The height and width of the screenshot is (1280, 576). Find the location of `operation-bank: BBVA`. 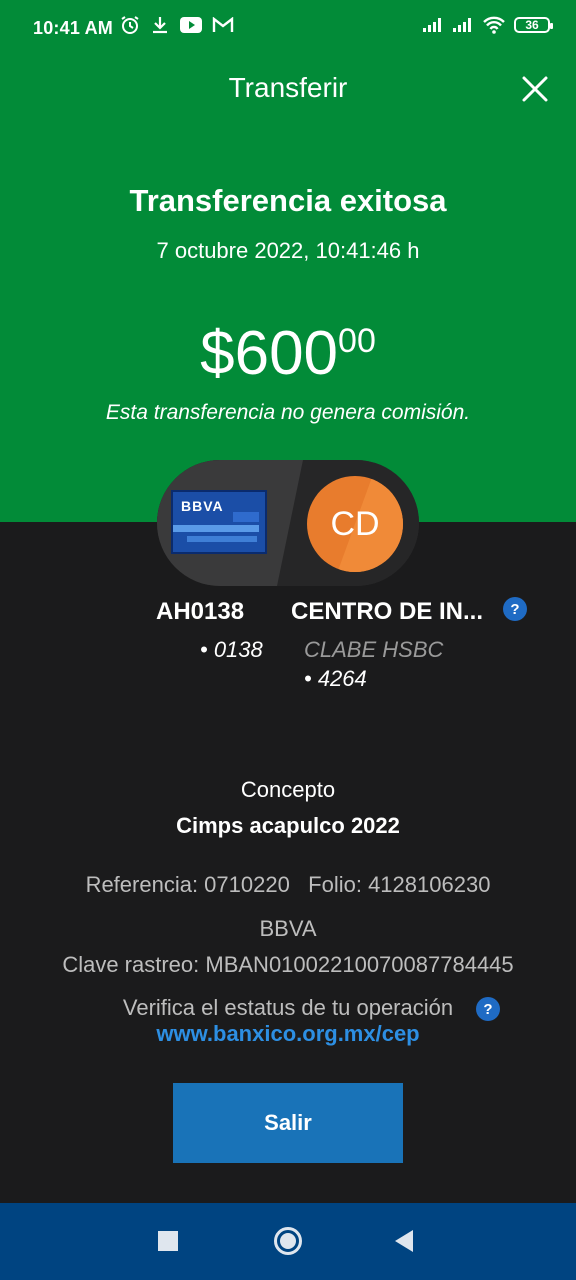

operation-bank: BBVA is located at coordinates (288, 928).